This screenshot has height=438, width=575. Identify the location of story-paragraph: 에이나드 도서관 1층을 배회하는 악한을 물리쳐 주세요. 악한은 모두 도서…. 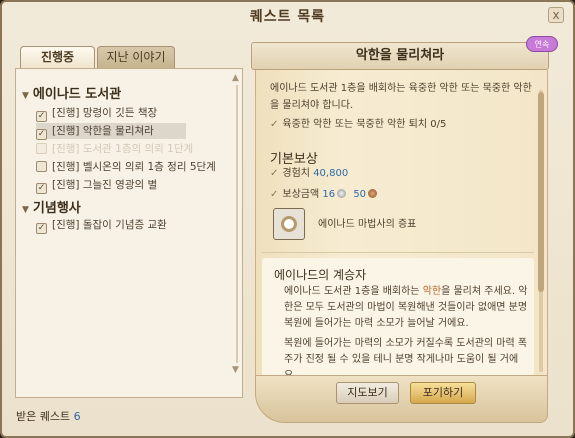
(406, 307).